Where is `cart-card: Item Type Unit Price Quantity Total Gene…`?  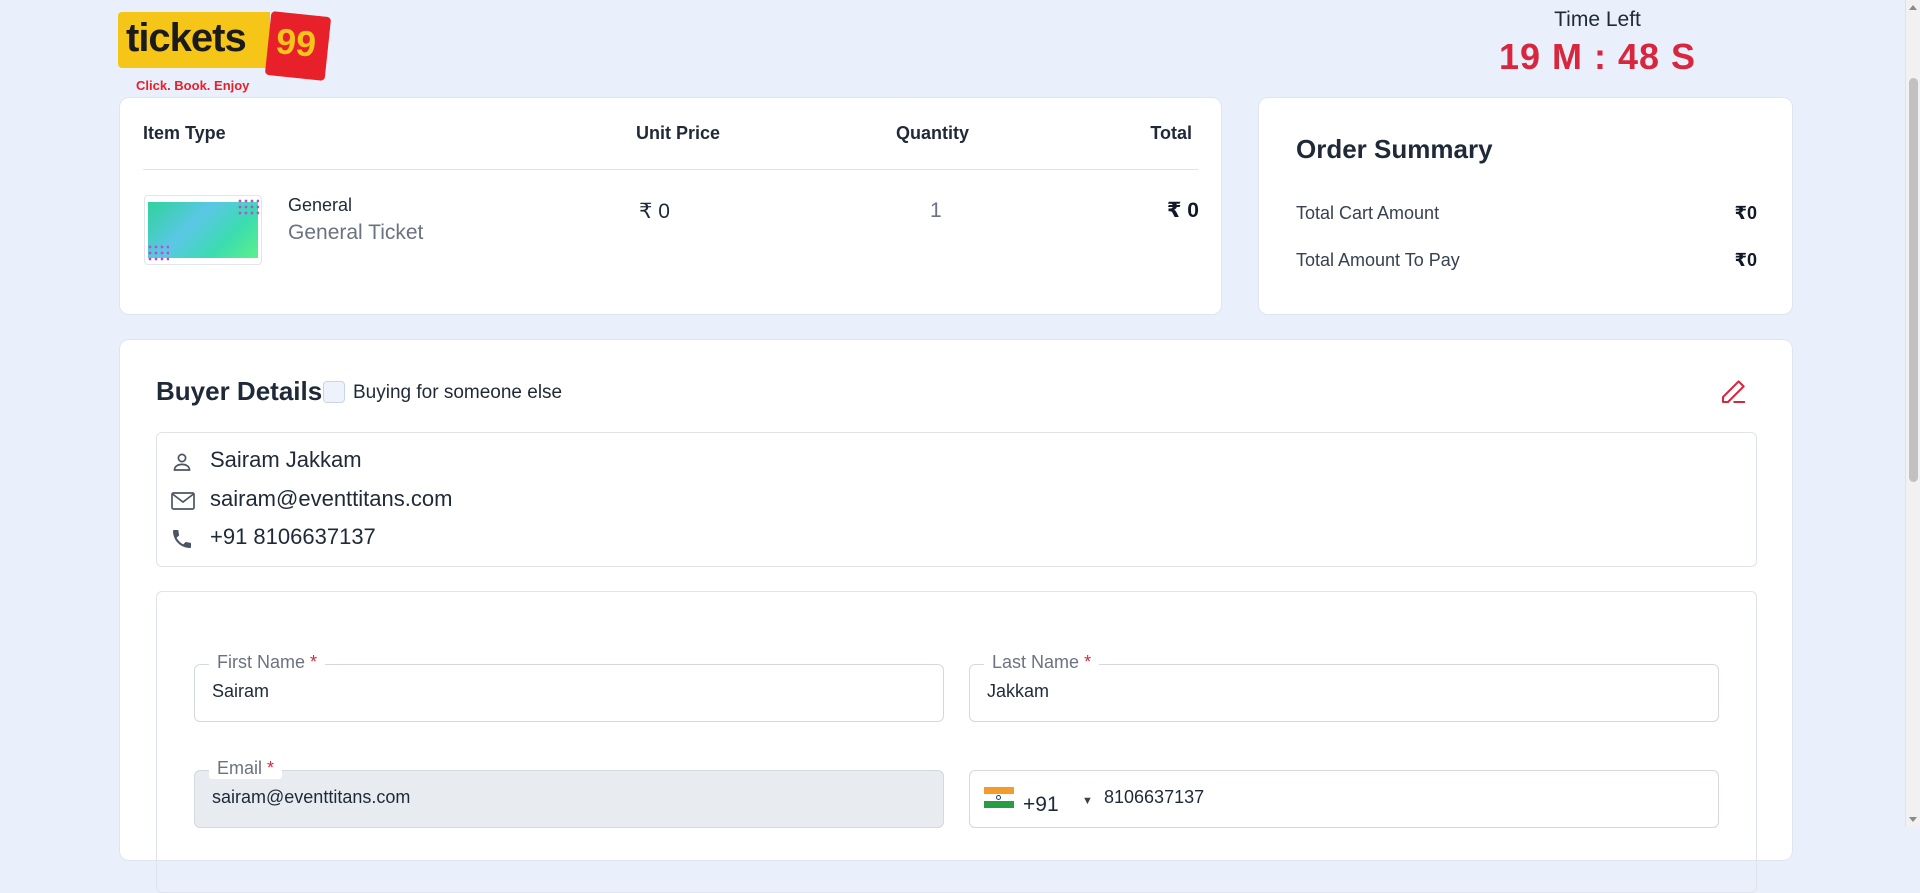
cart-card: Item Type Unit Price Quantity Total Gene… is located at coordinates (670, 206).